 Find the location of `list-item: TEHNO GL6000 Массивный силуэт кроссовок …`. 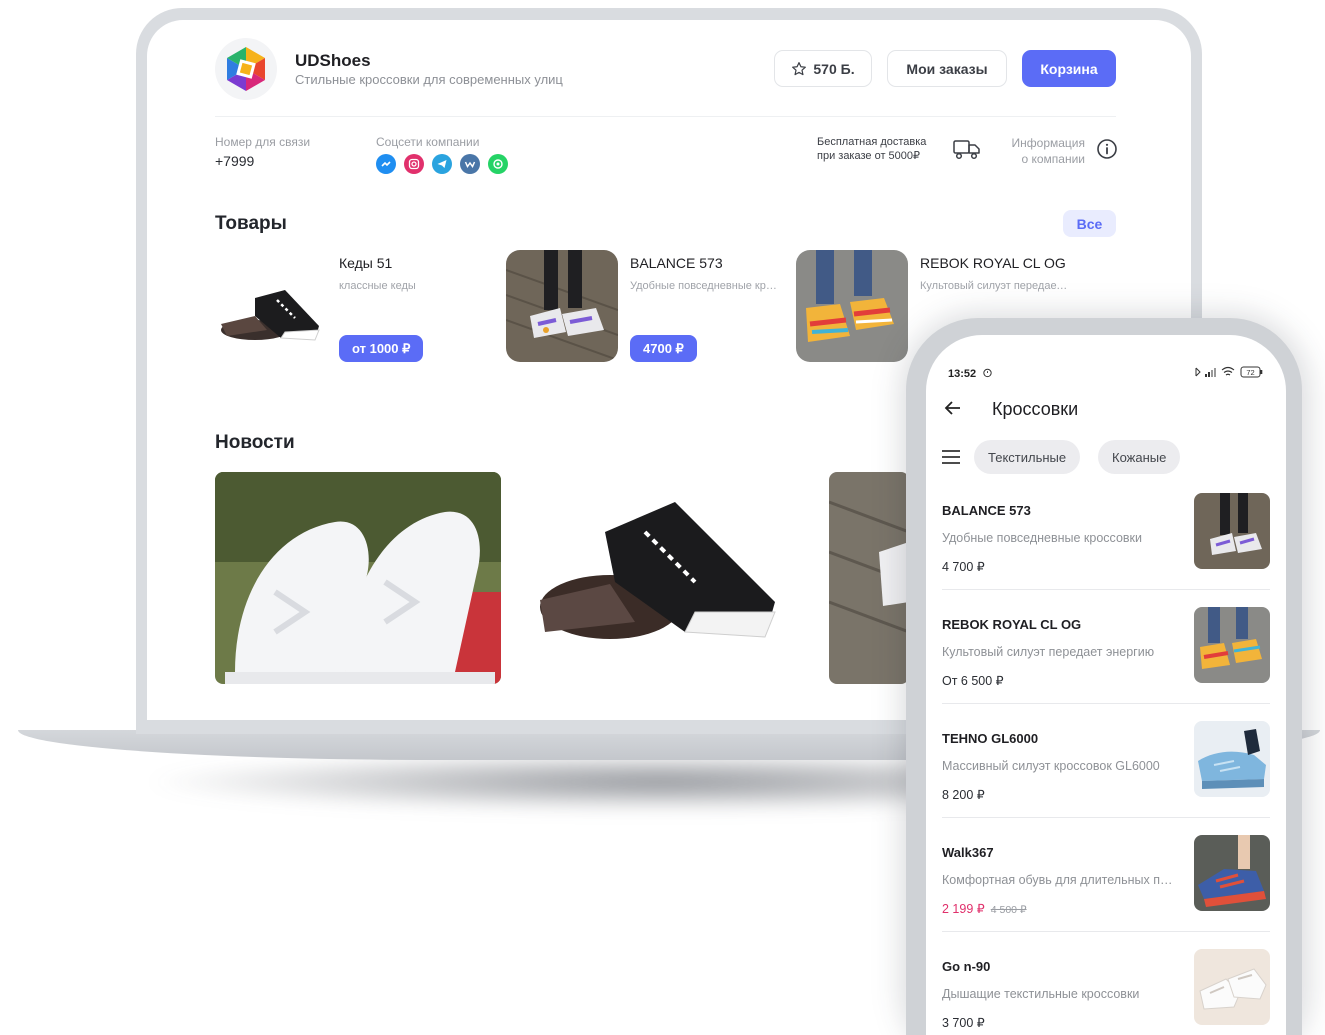

list-item: TEHNO GL6000 Массивный силуэт кроссовок … is located at coordinates (1106, 783).